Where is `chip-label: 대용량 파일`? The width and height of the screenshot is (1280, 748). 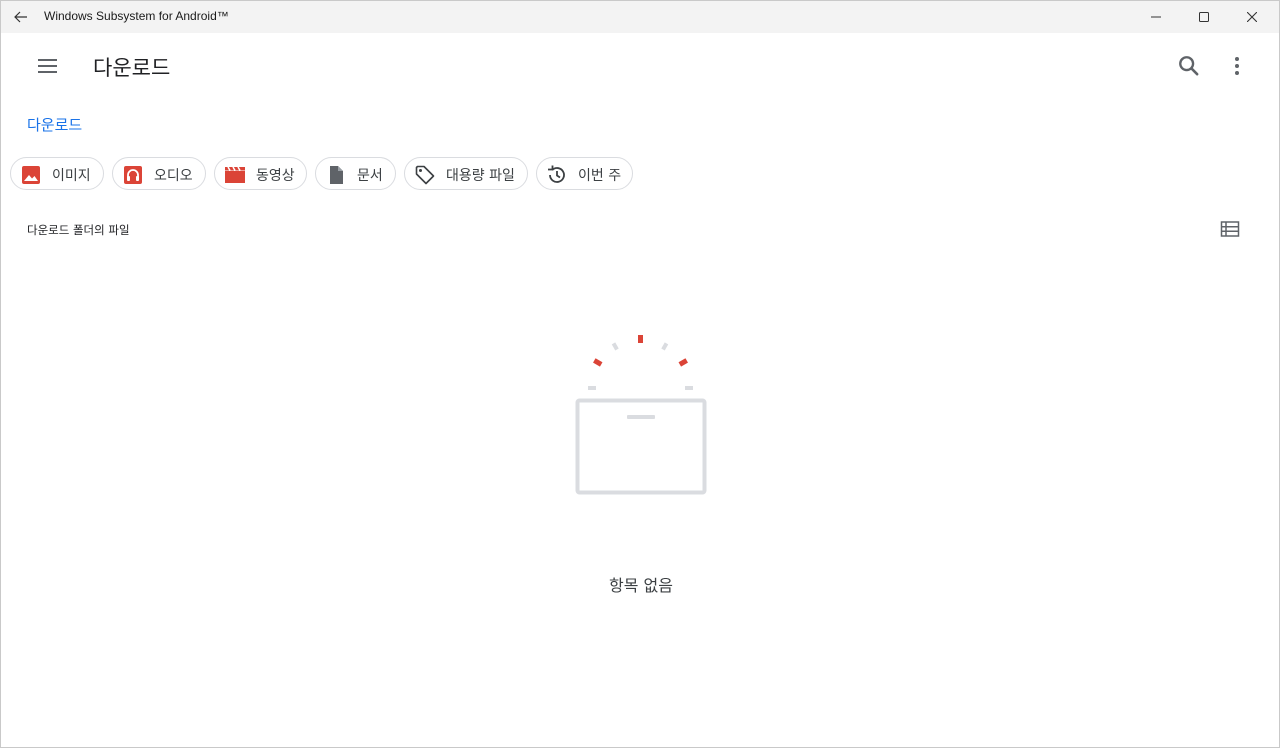
chip-label: 대용량 파일 is located at coordinates (480, 176).